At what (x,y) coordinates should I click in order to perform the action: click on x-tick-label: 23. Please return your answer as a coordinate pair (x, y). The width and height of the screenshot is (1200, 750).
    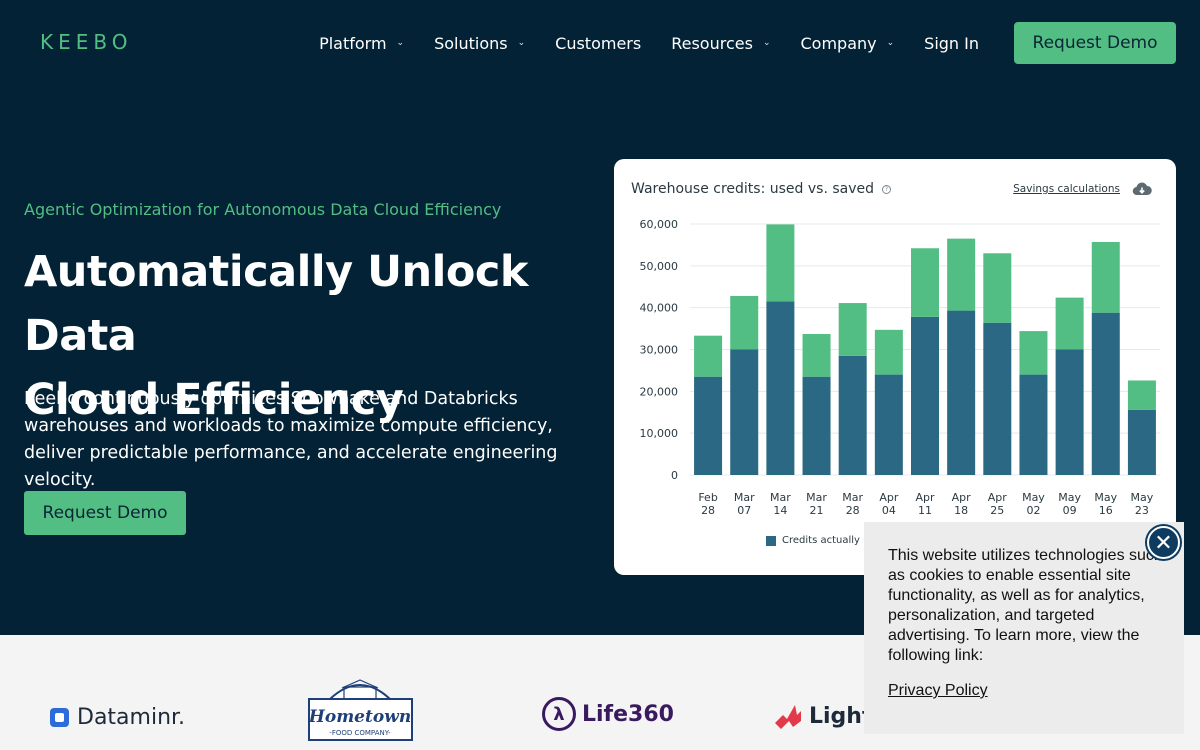
    Looking at the image, I should click on (1142, 510).